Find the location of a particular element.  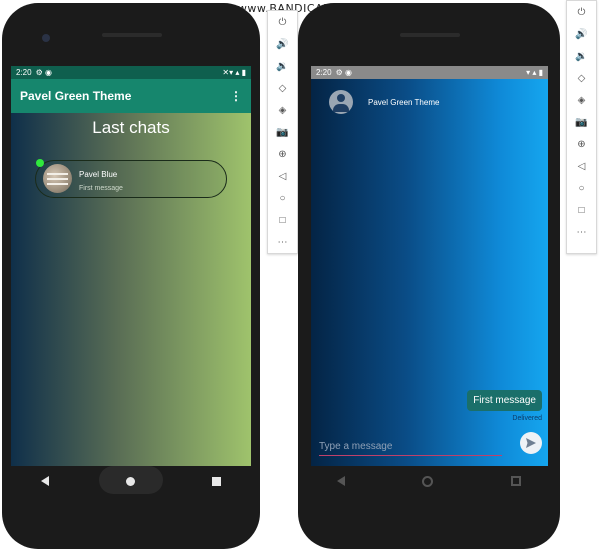

overflow-menu-icon: ⋮ is located at coordinates (236, 96).